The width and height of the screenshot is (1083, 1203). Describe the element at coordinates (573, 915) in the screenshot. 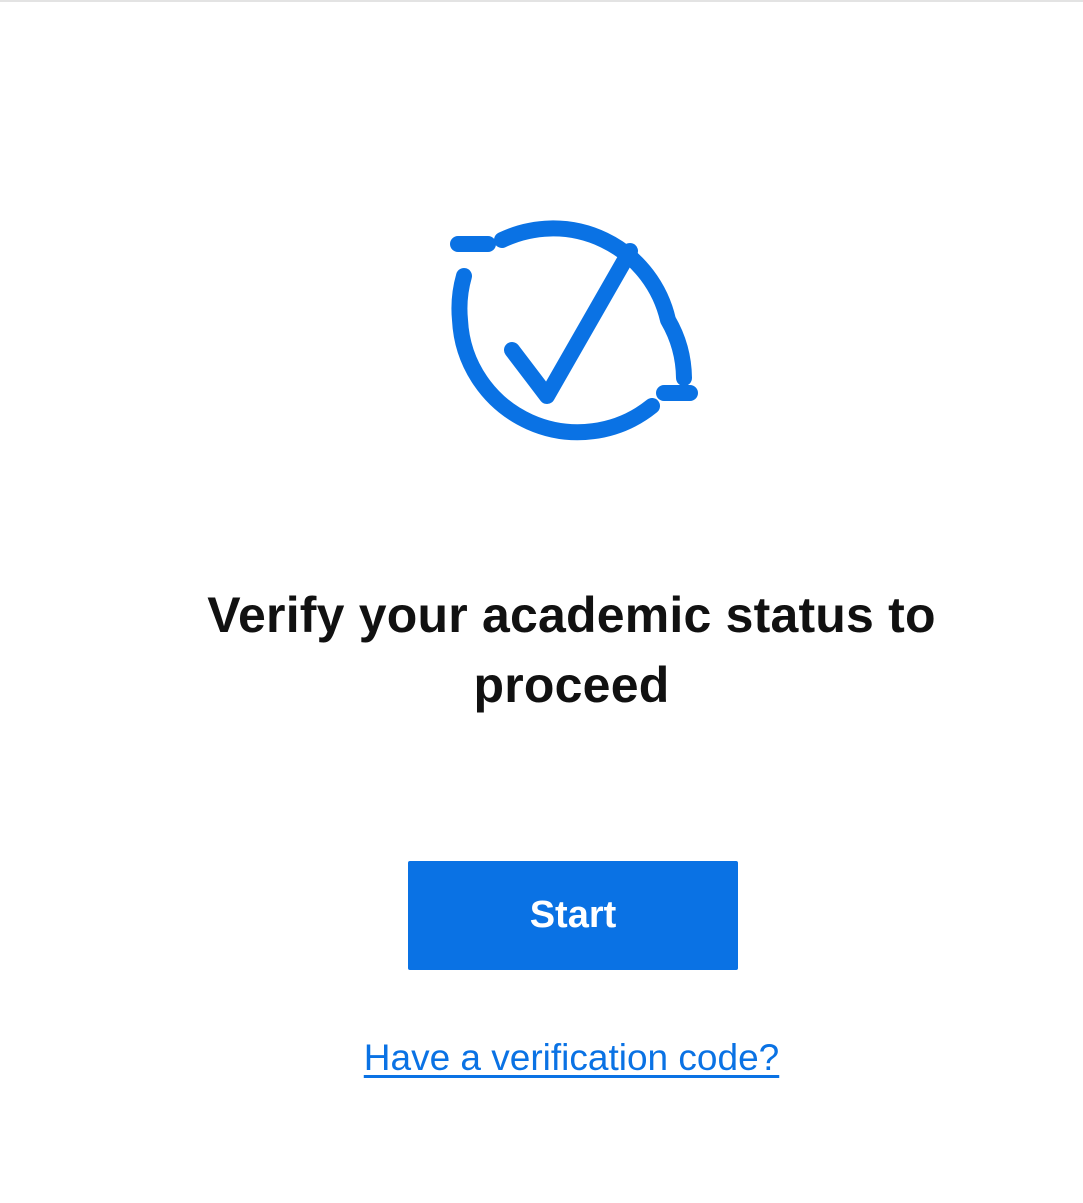

I see `start-button: Start` at that location.